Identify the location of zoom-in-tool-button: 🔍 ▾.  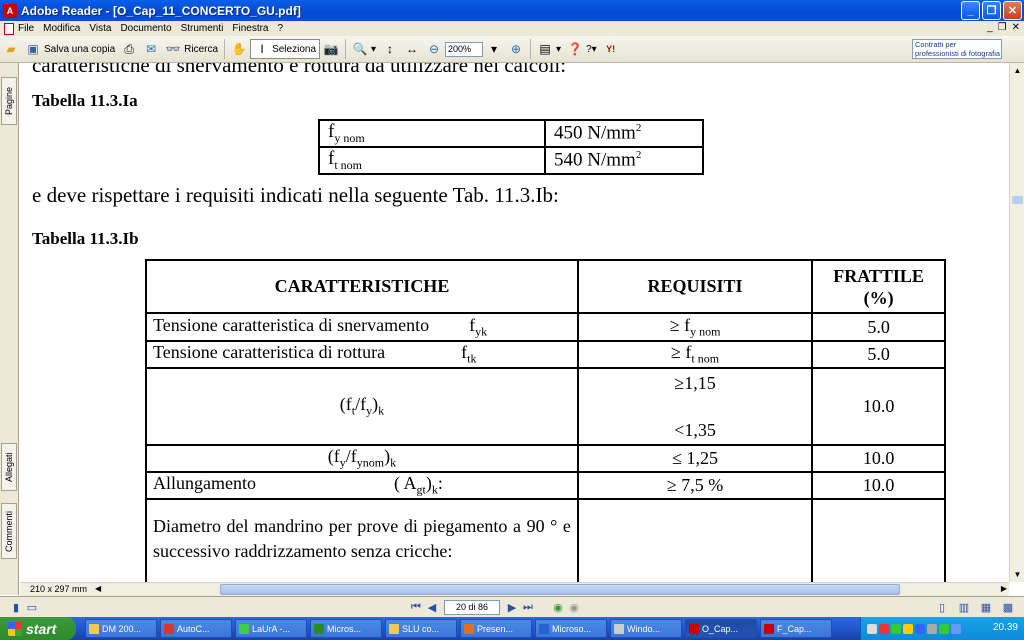
(364, 49).